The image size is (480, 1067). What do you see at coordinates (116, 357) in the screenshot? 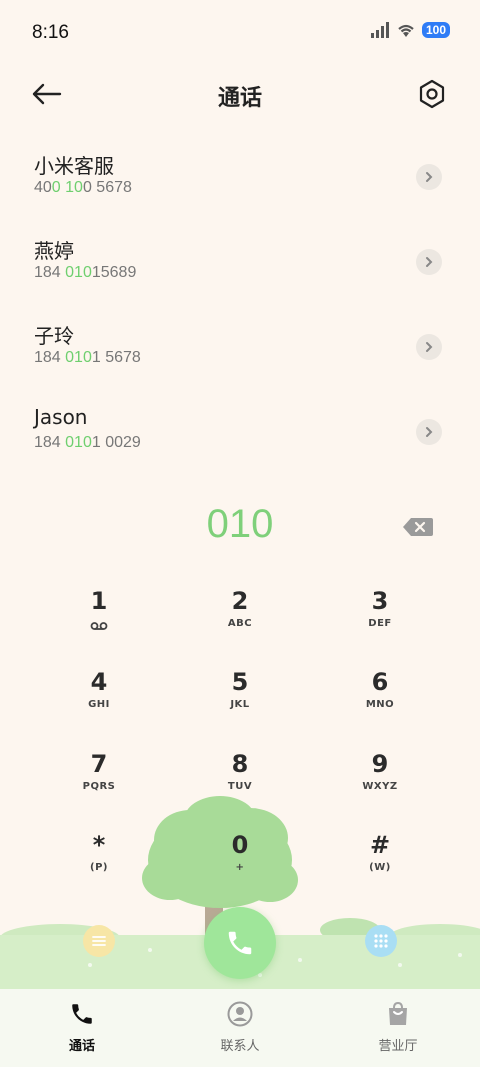
I see `number-text: 1 5678` at bounding box center [116, 357].